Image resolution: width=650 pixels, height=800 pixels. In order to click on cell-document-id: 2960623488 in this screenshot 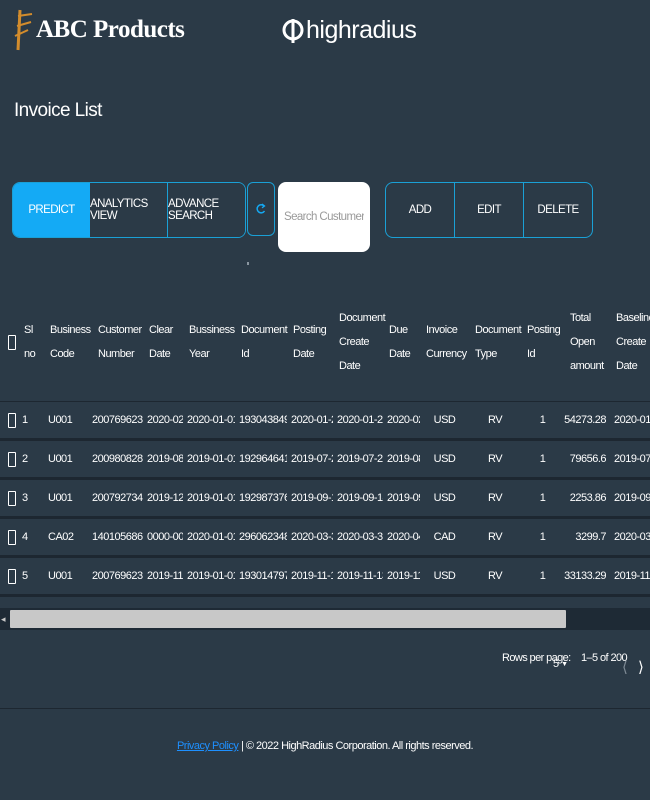, I will do `click(261, 537)`.